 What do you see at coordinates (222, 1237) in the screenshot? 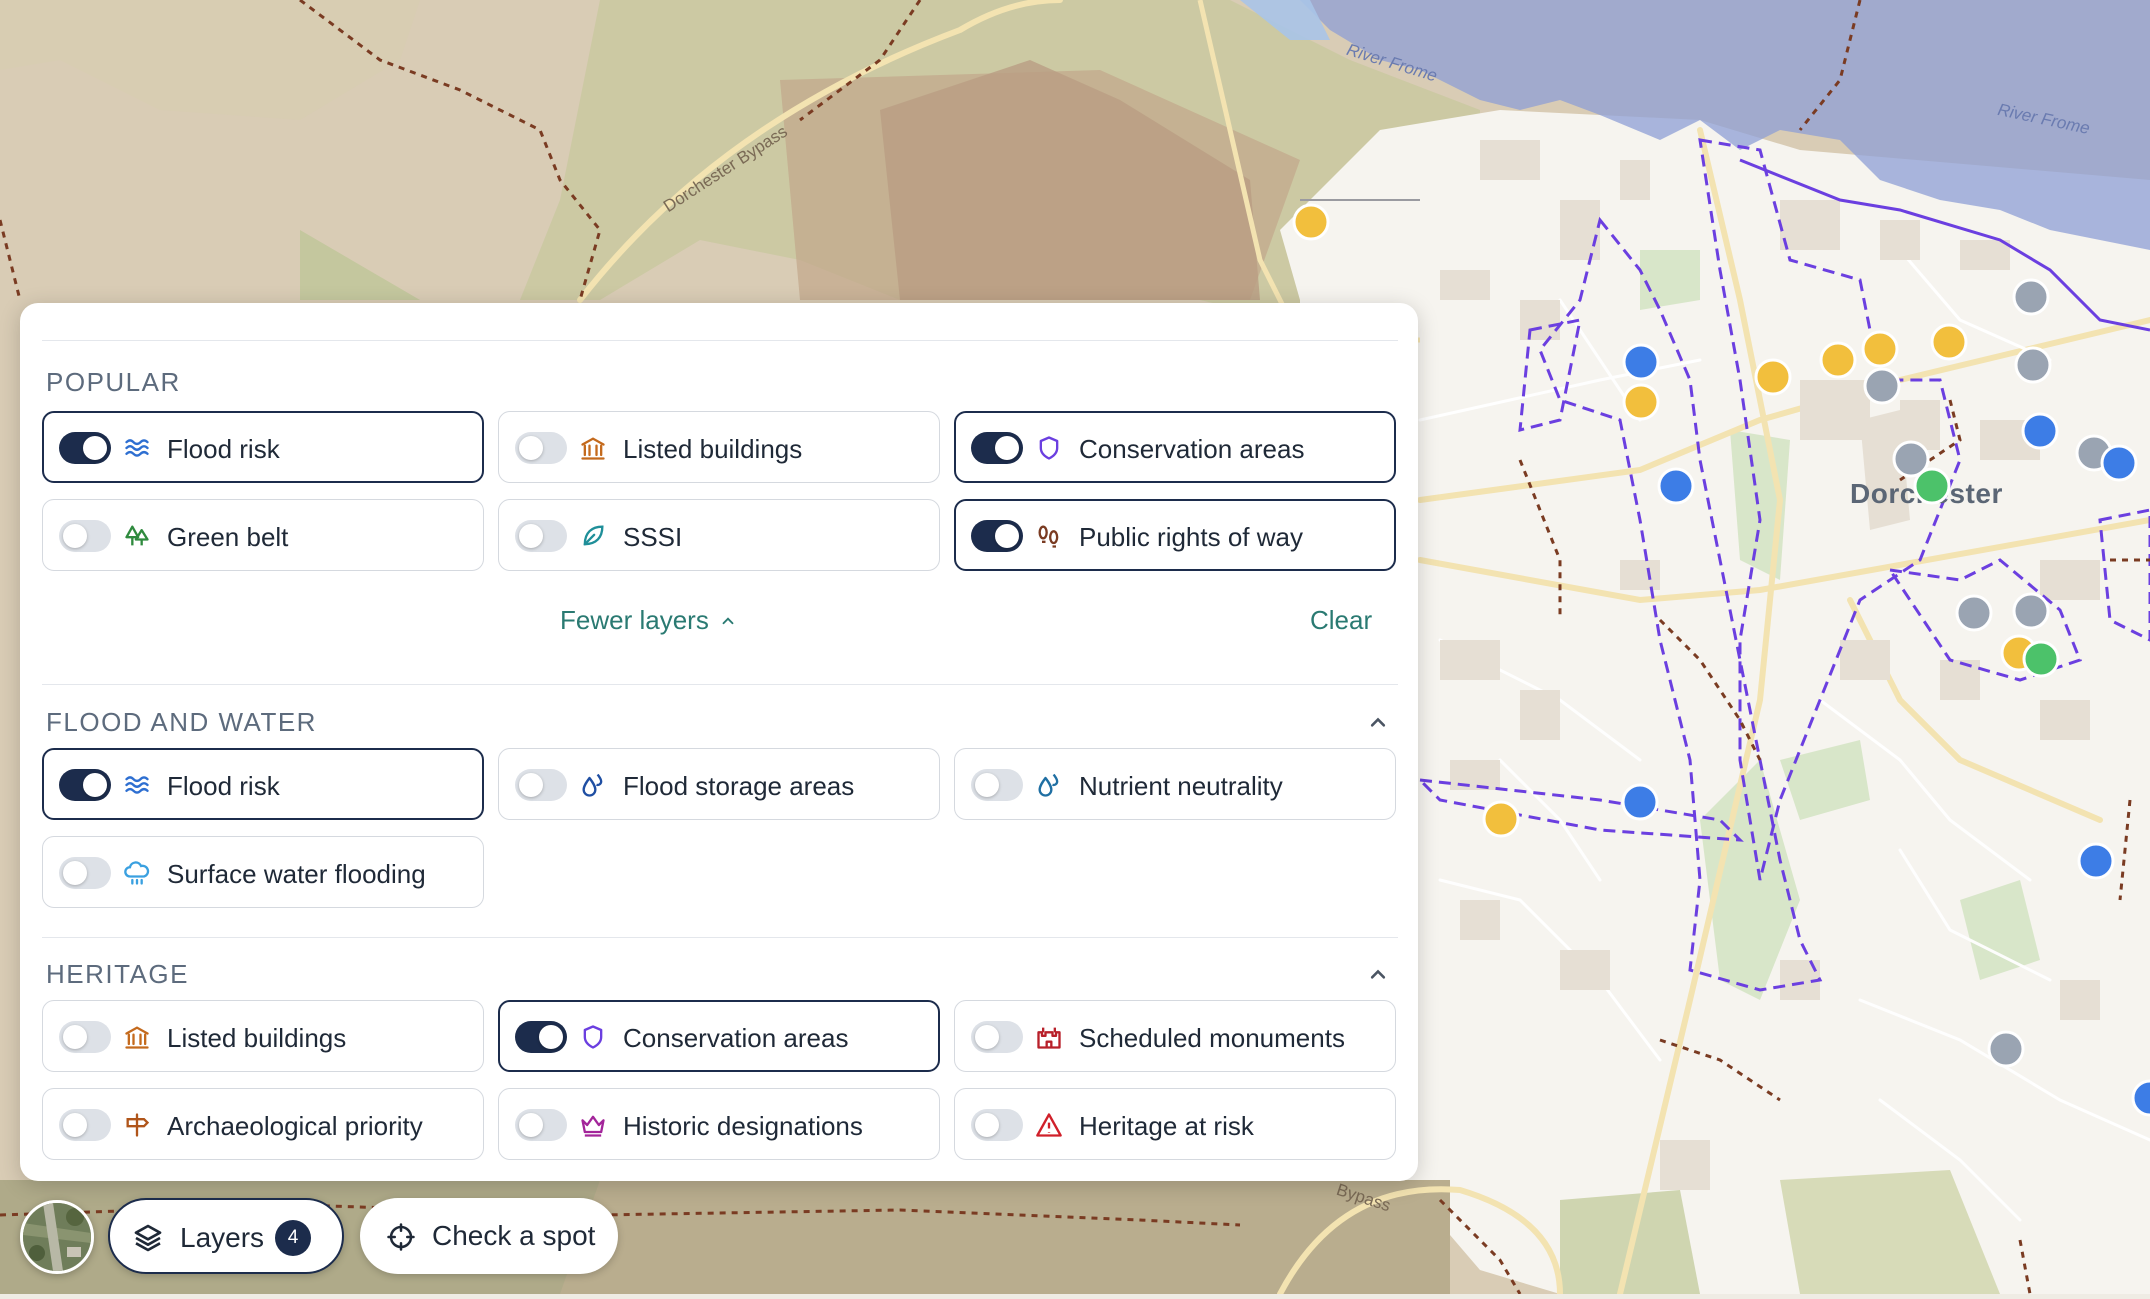
I see `layers-button-label: Layers` at bounding box center [222, 1237].